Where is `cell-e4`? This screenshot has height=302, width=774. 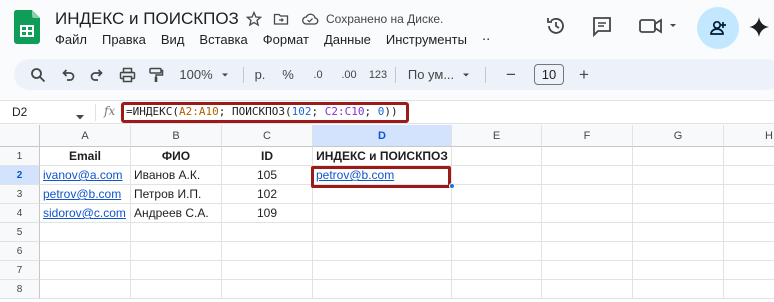
cell-e4 is located at coordinates (497, 213).